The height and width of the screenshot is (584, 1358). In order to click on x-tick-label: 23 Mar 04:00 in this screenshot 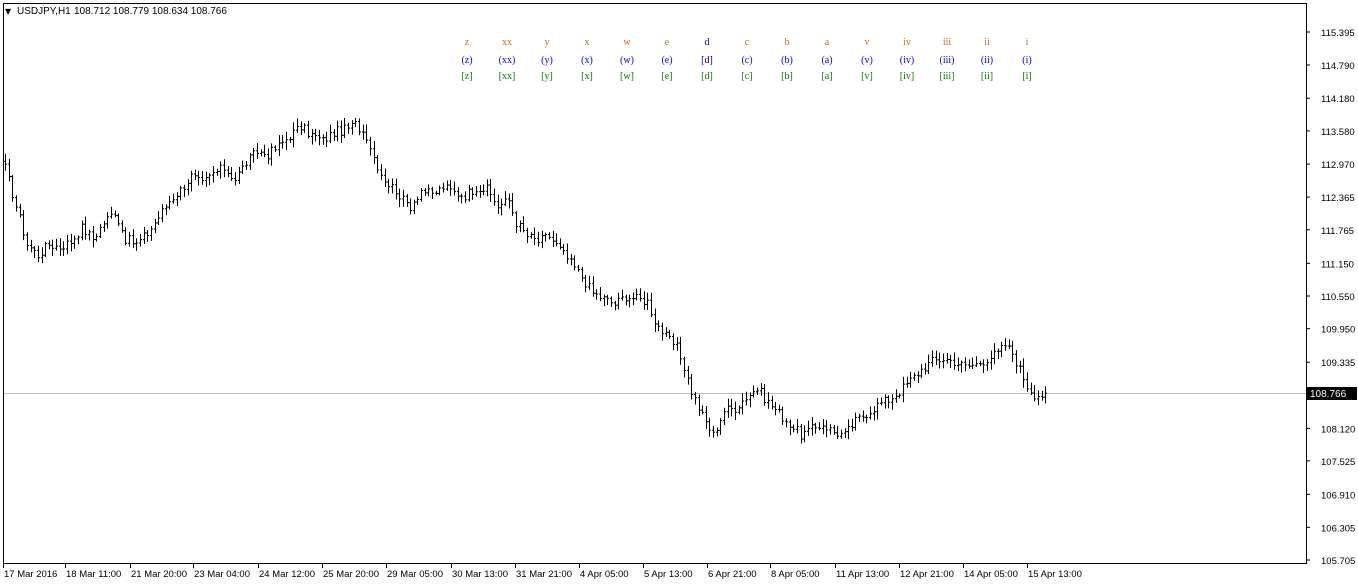, I will do `click(222, 574)`.